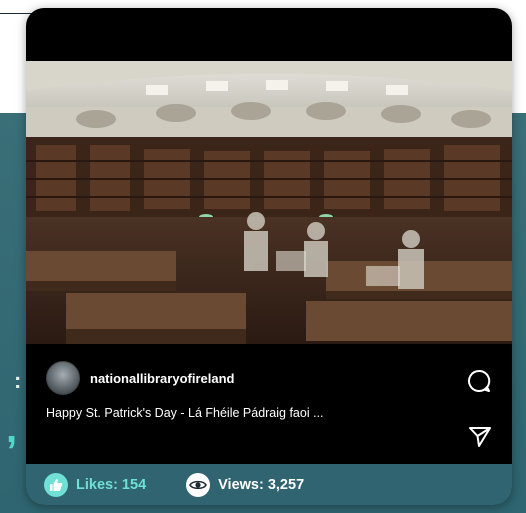 The image size is (526, 513). What do you see at coordinates (198, 484) in the screenshot?
I see `eye-icon` at bounding box center [198, 484].